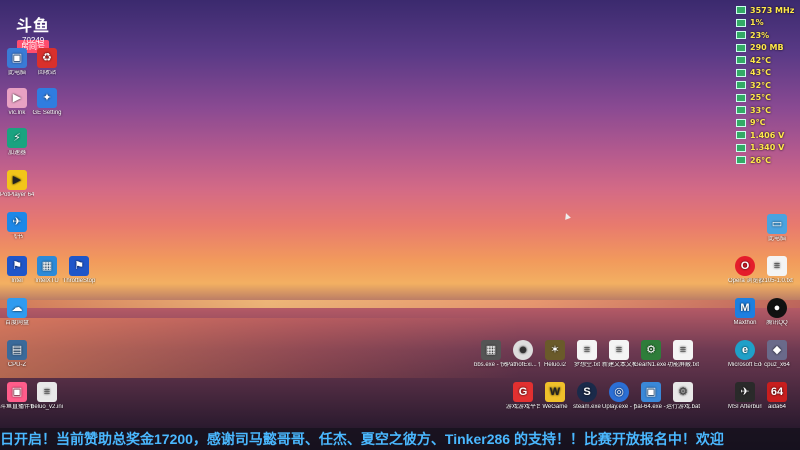  I want to click on desktop-icon-txt-3: ≡ 功能屏蔽.txt, so click(683, 354).